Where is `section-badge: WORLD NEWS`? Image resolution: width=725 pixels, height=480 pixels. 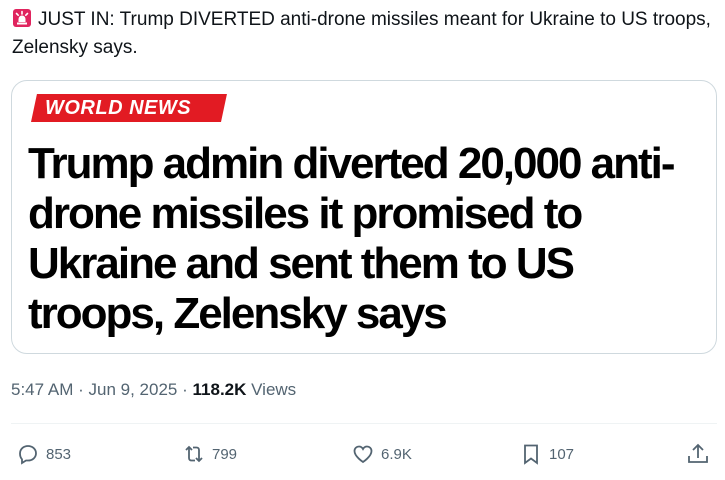
section-badge: WORLD NEWS is located at coordinates (129, 108).